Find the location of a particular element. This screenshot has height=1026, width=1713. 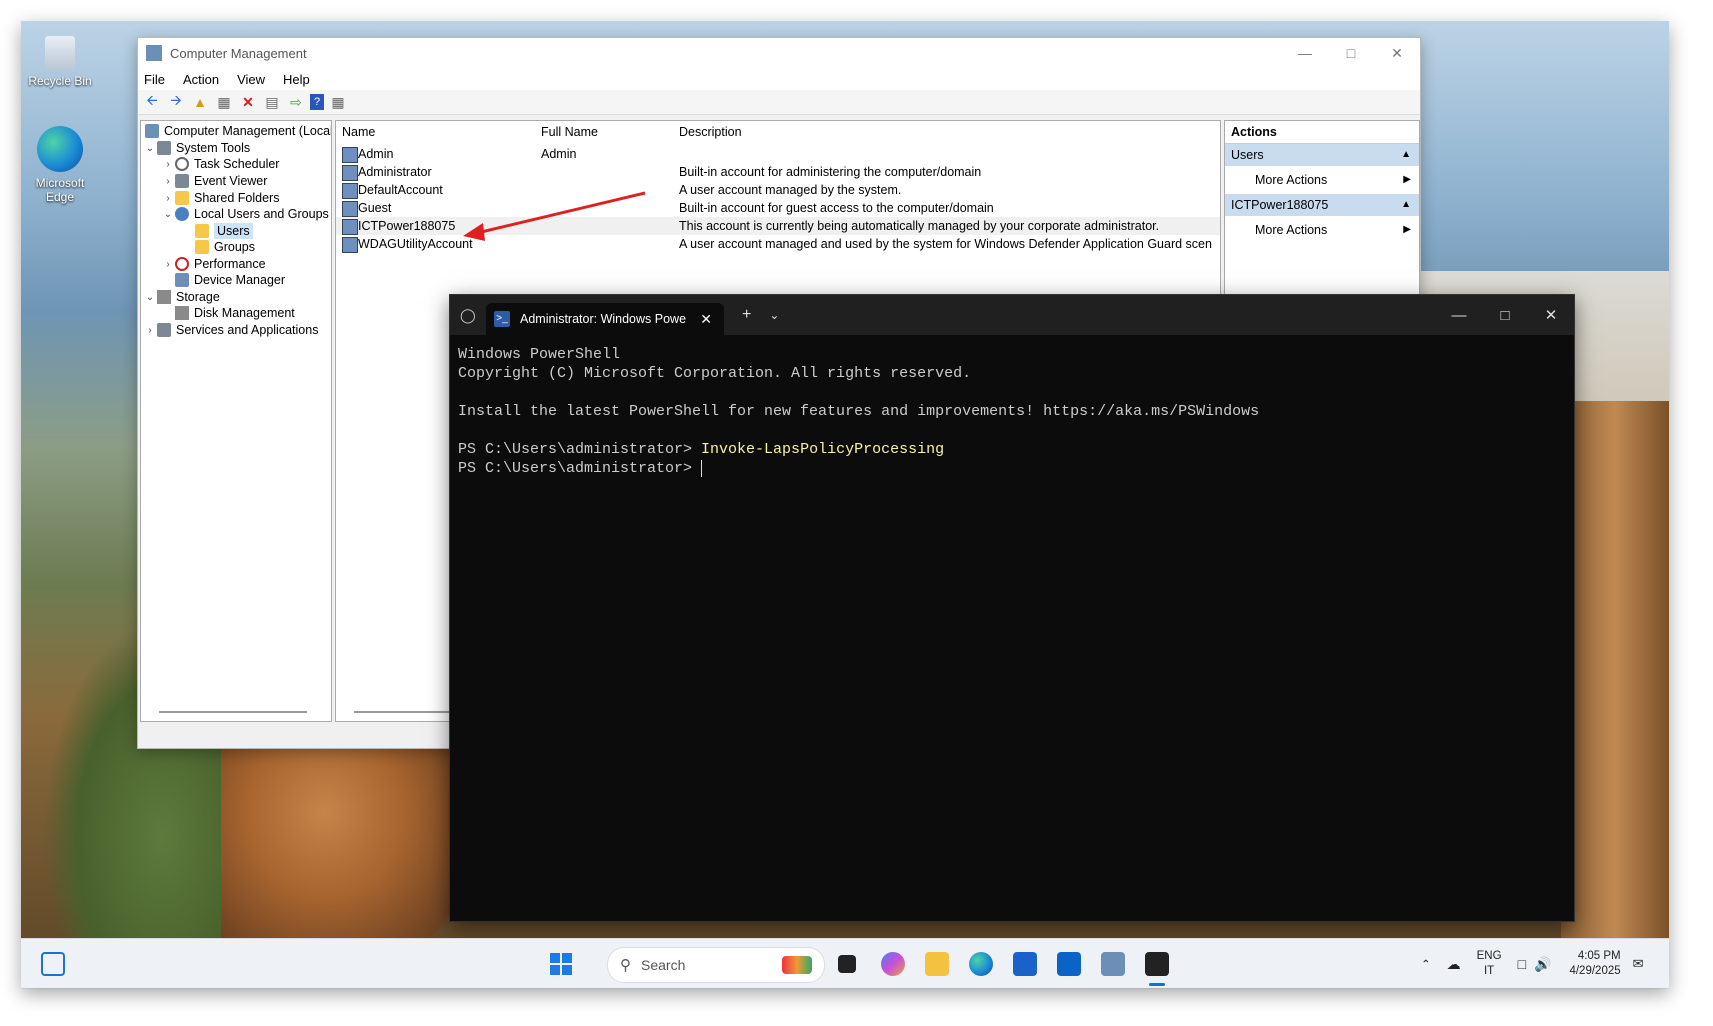

chevron-up-icon: ⌃ is located at coordinates (1426, 964).